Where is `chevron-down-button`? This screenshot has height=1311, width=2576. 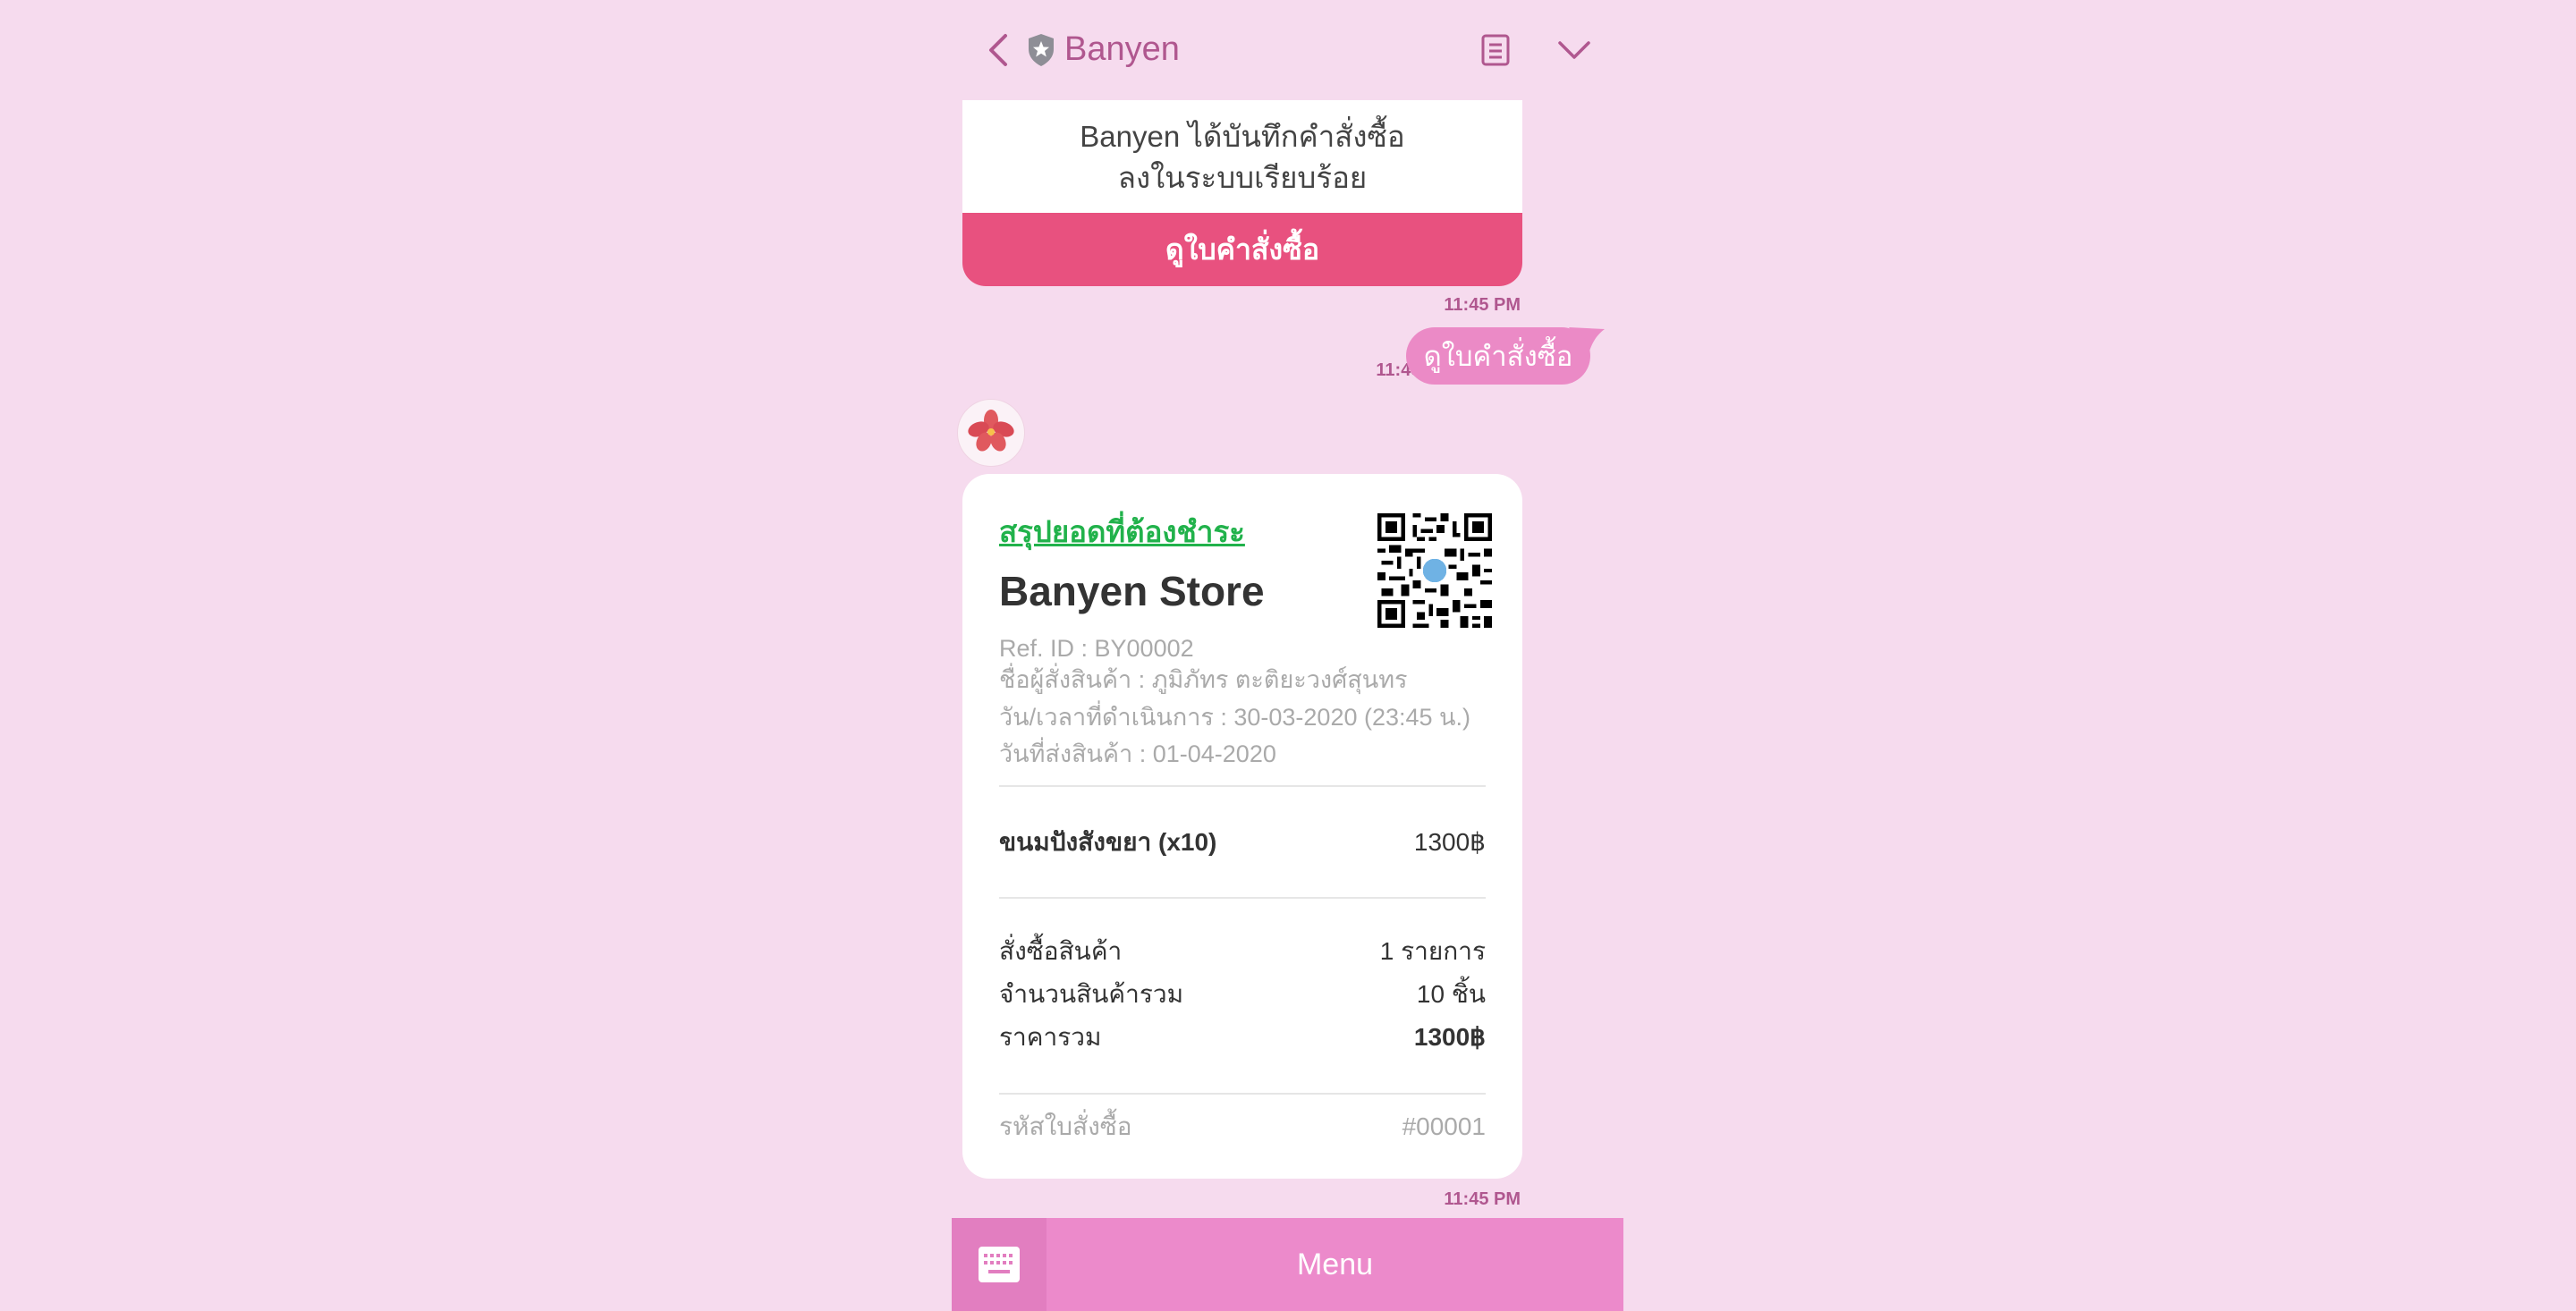
chevron-down-button is located at coordinates (1574, 50).